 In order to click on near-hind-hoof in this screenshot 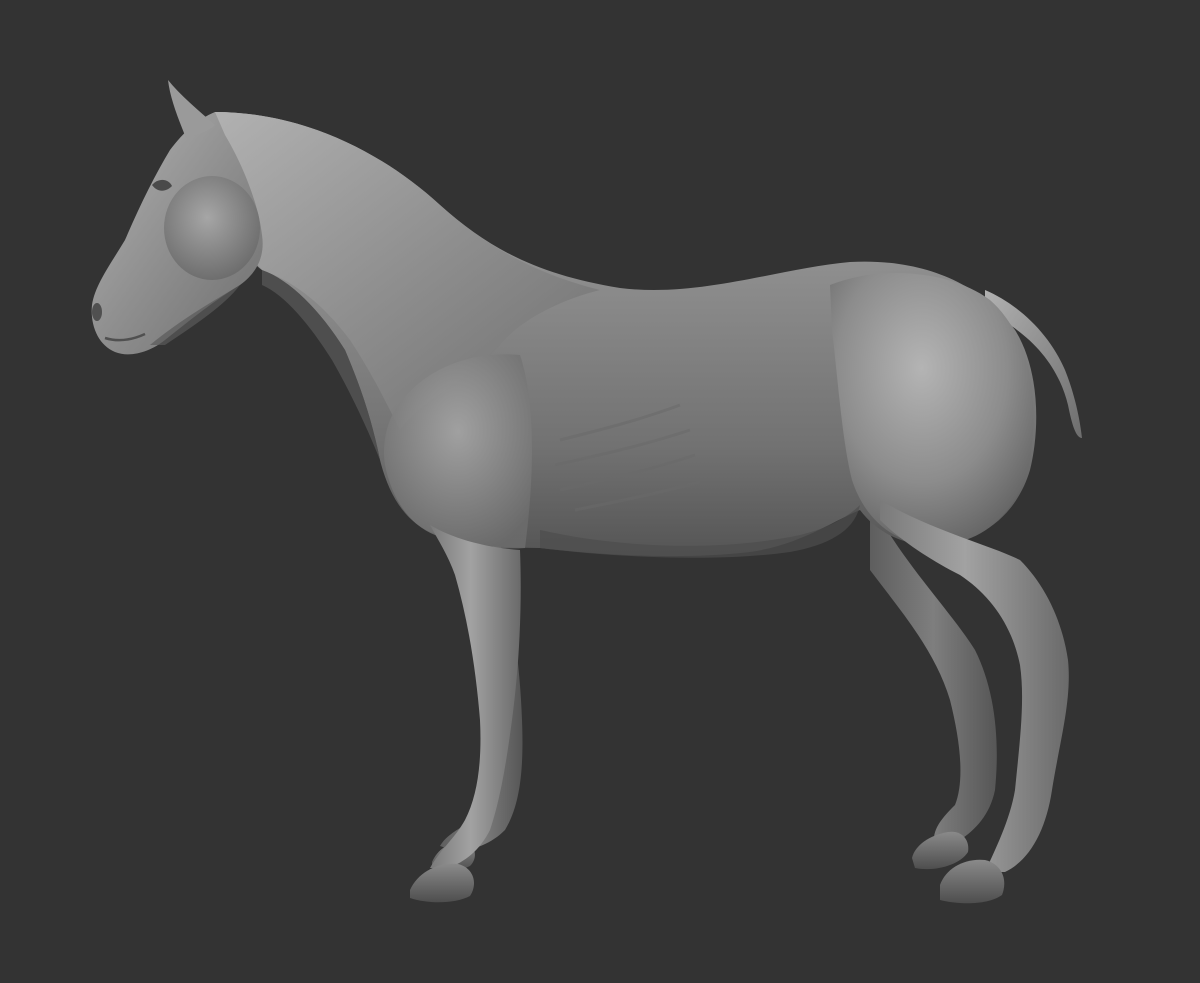, I will do `click(972, 881)`.